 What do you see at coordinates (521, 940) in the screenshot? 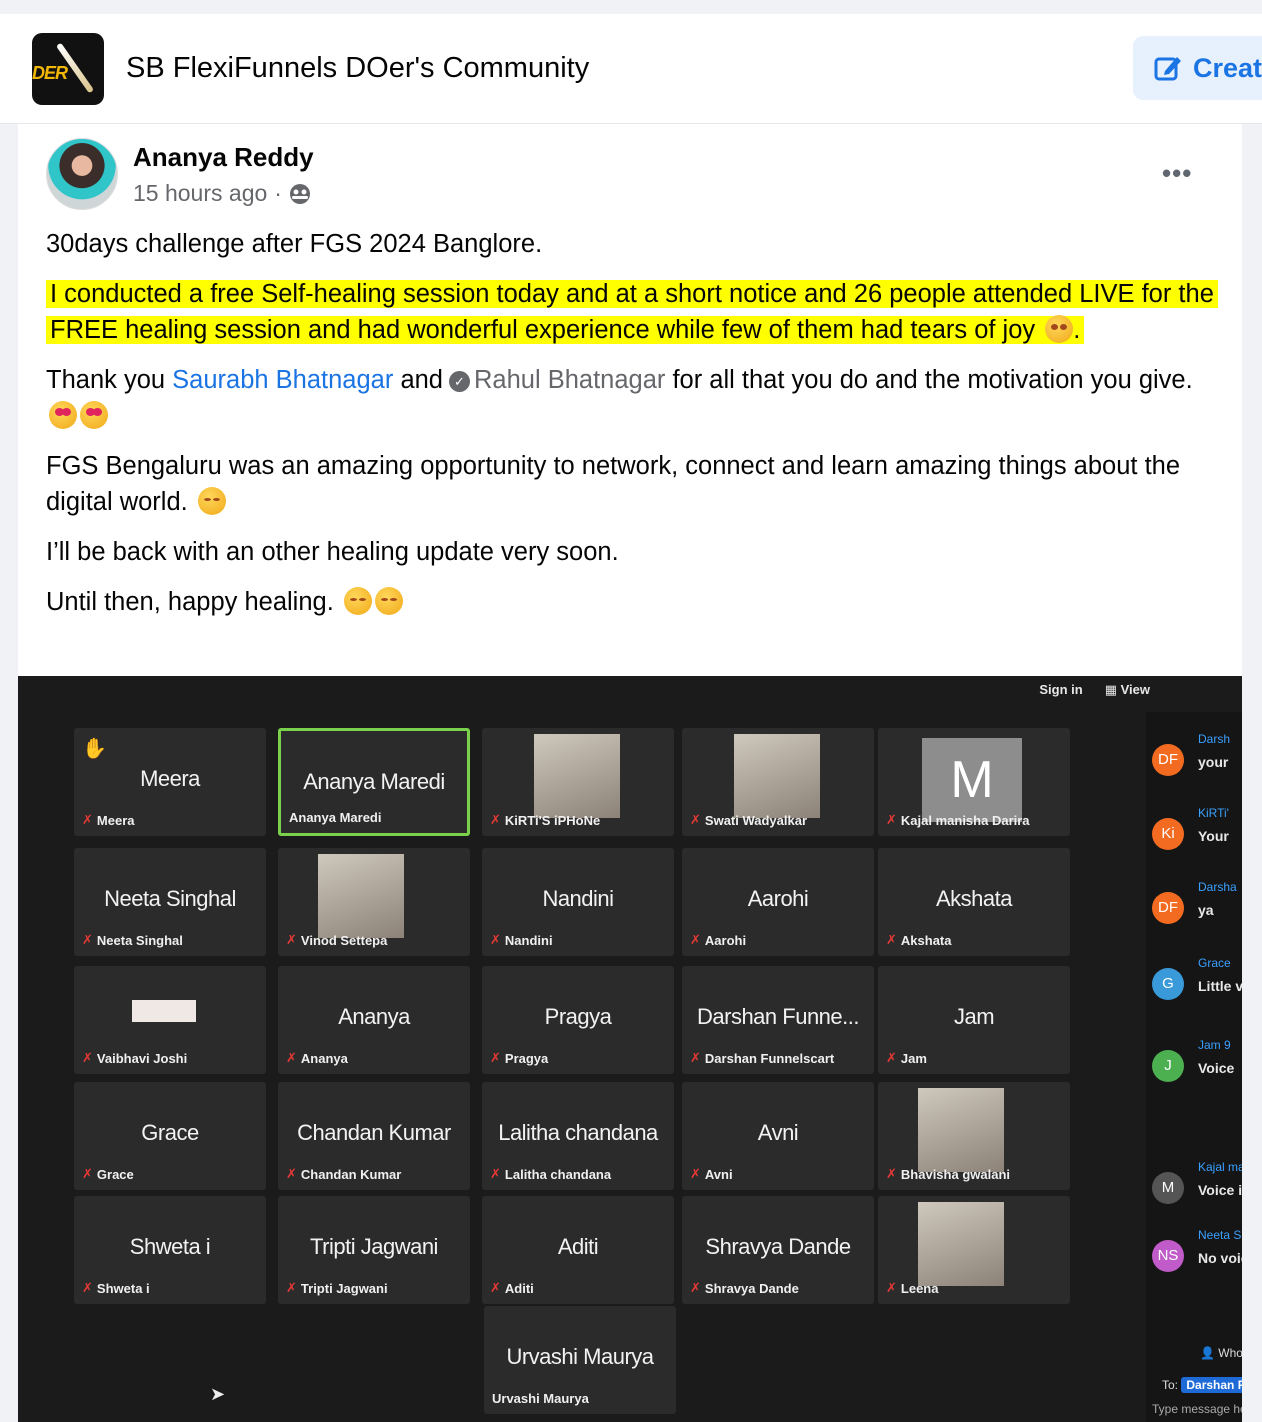
I see `participant-name-label: ✗ Nandini` at bounding box center [521, 940].